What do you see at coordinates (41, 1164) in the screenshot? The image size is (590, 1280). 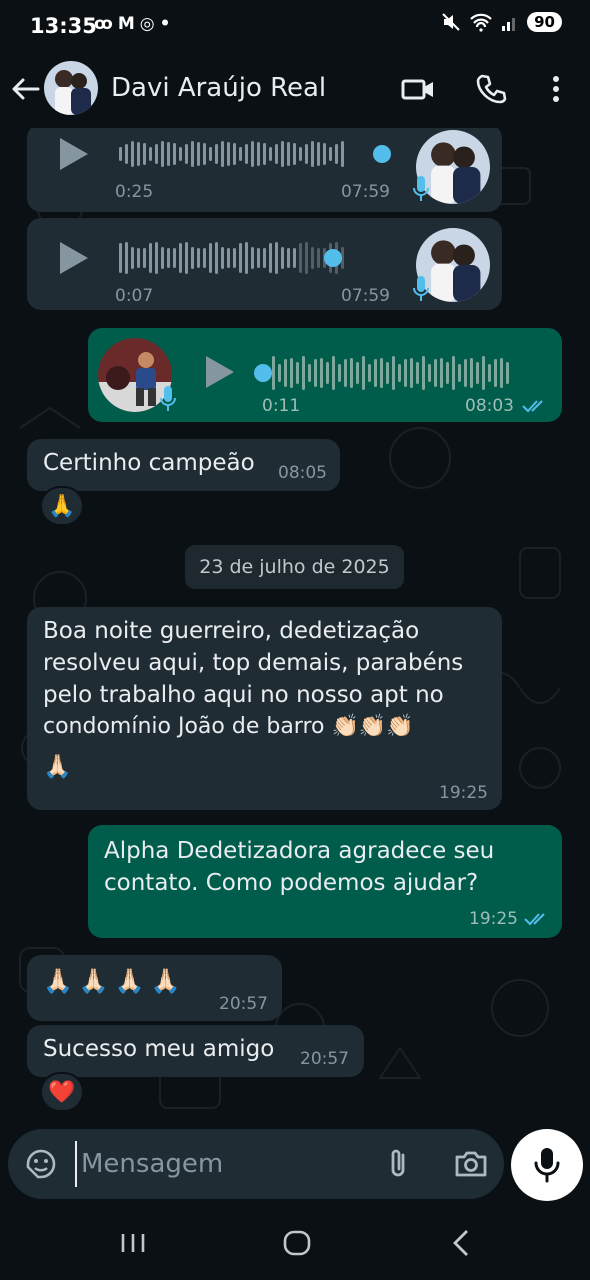 I see `sticker-icon` at bounding box center [41, 1164].